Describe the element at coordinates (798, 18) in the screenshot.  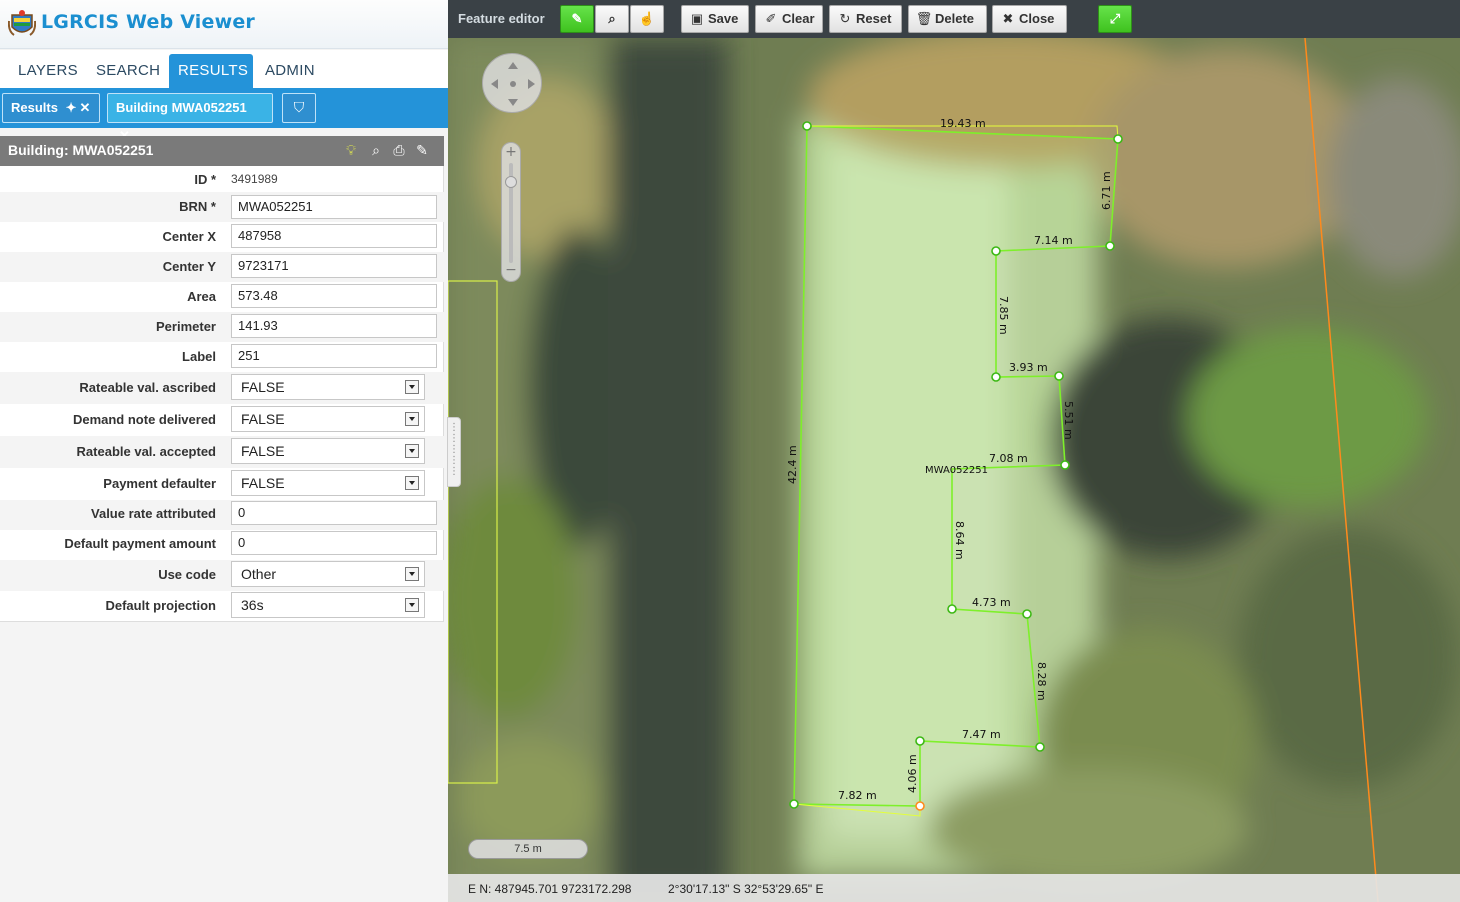
I see `clear-label: Clear` at that location.